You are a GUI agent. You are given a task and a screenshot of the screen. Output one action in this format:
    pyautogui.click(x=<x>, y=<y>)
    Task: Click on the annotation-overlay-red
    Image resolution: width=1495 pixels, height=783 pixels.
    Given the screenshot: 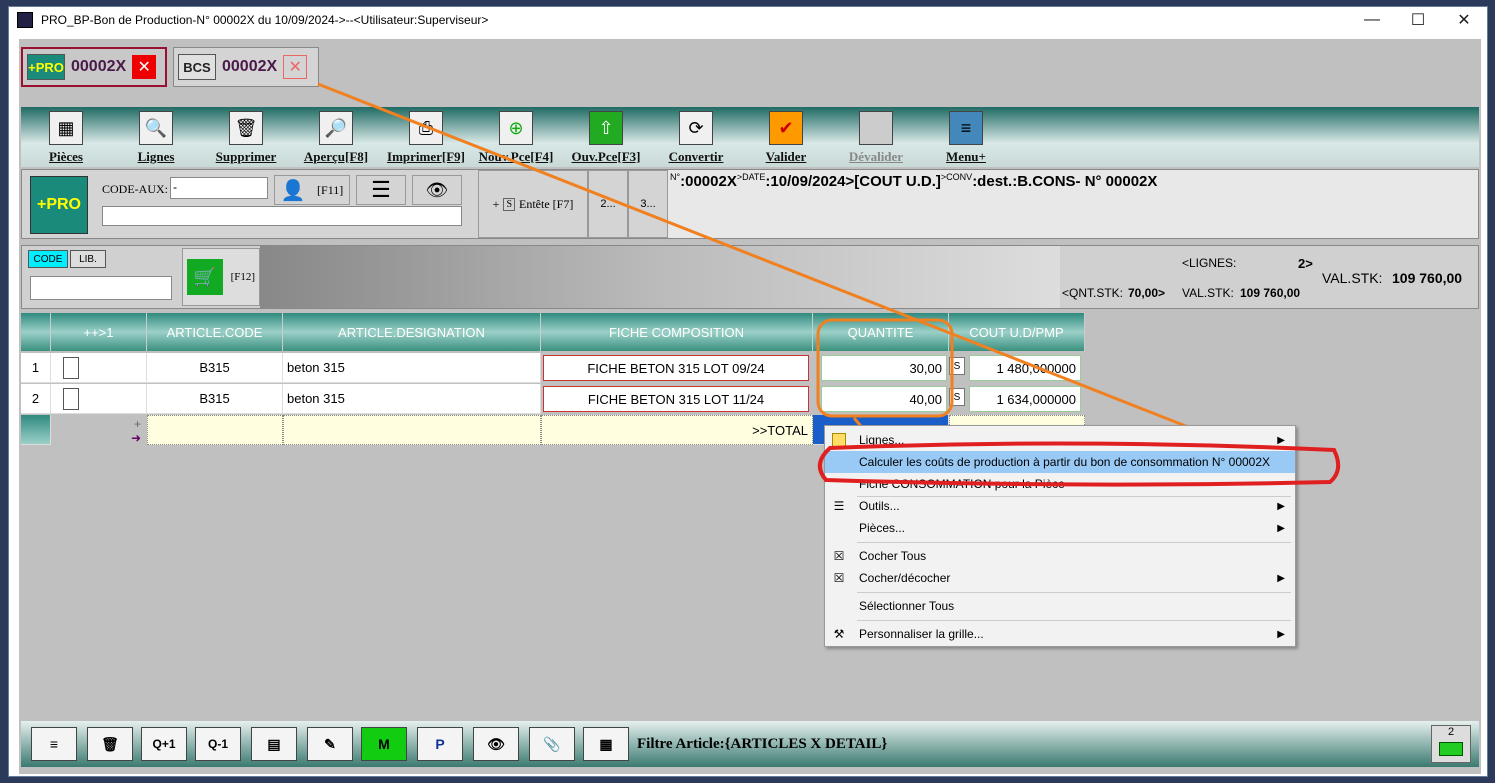 What is the action you would take?
    pyautogui.click(x=1079, y=464)
    